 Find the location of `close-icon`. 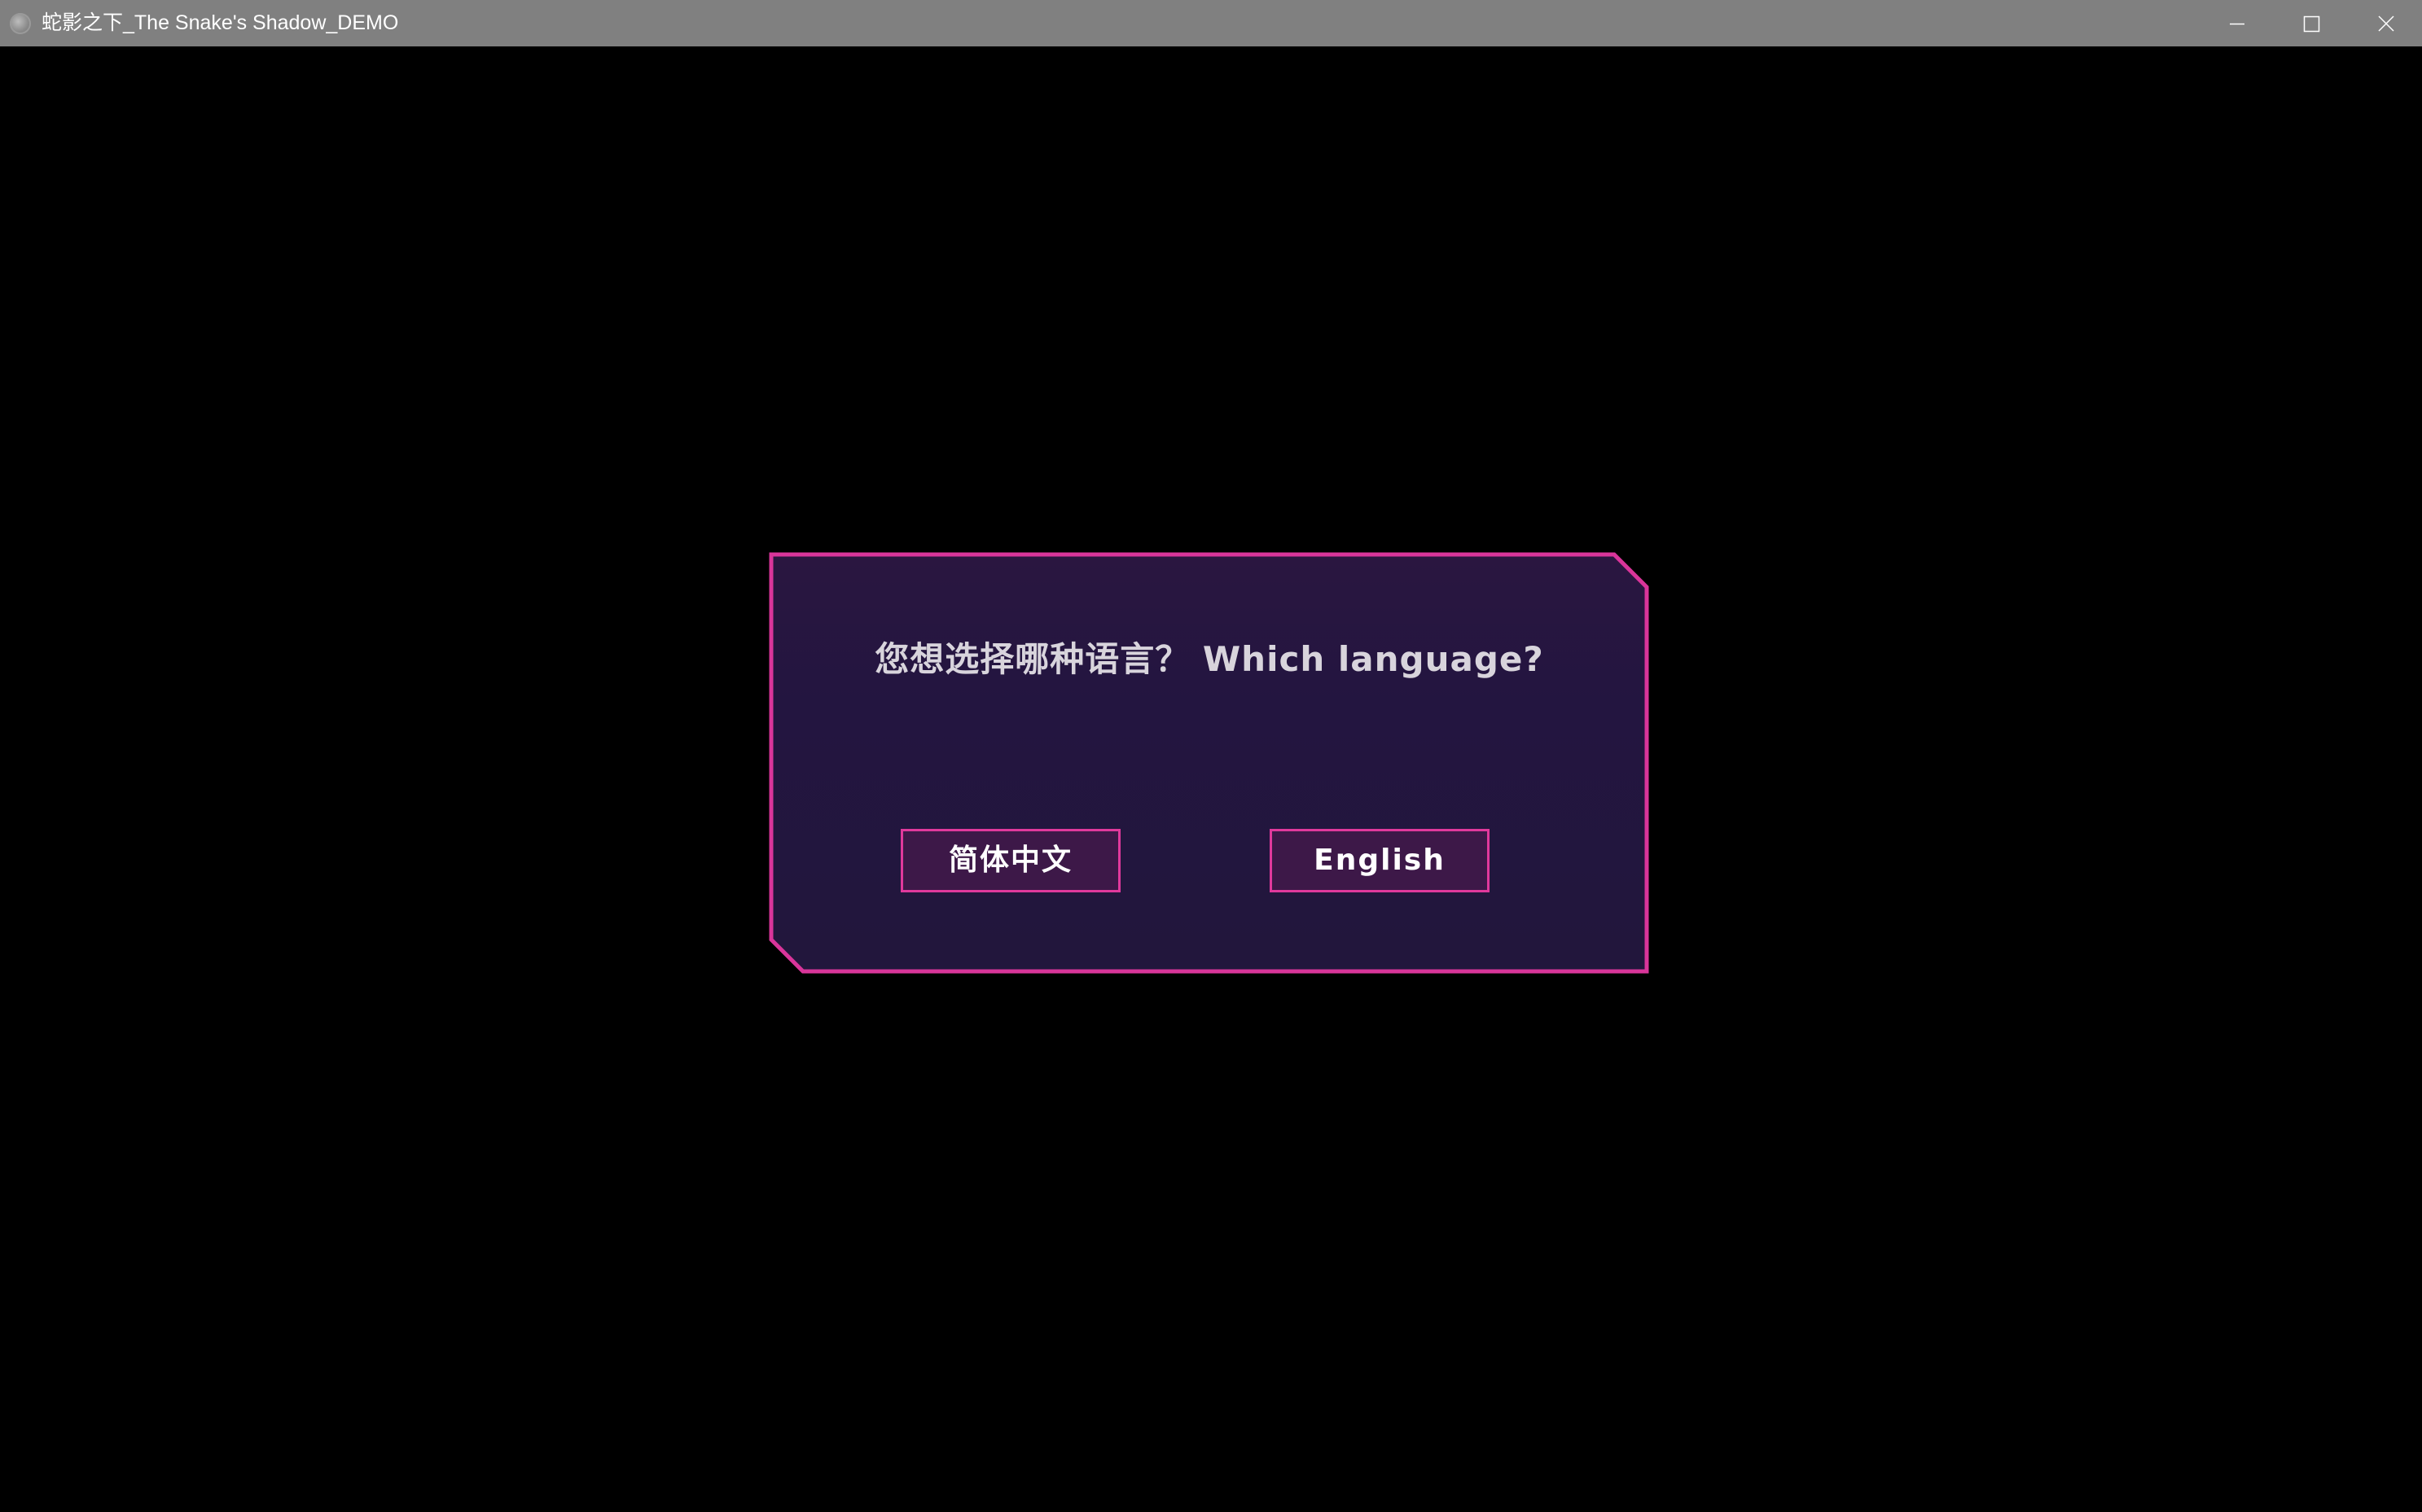

close-icon is located at coordinates (2386, 24).